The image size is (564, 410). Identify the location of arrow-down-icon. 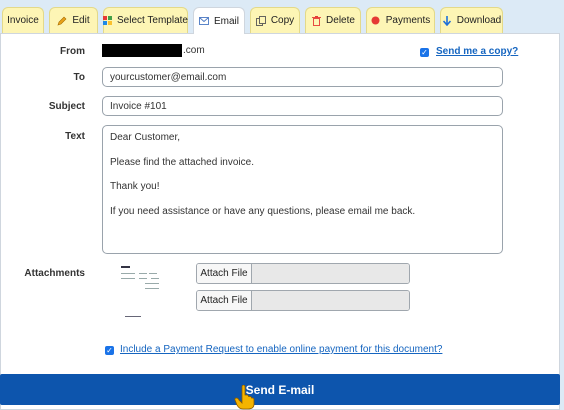
(447, 20).